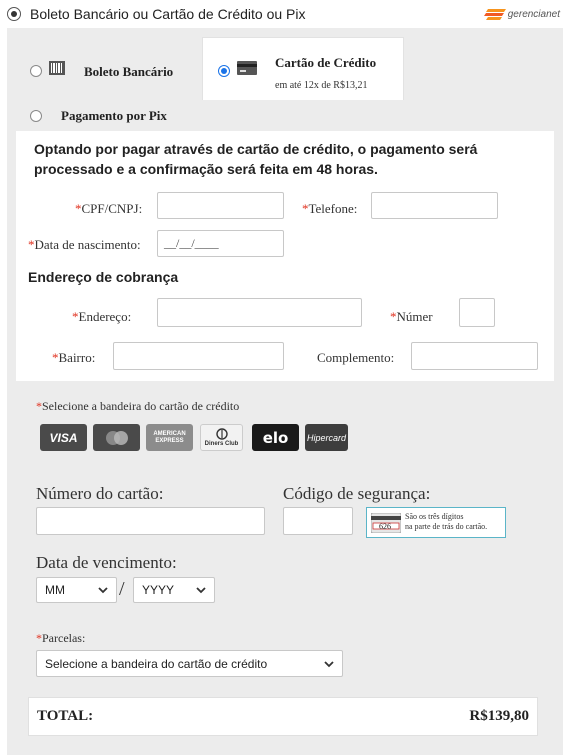  I want to click on cvv-input, so click(318, 521).